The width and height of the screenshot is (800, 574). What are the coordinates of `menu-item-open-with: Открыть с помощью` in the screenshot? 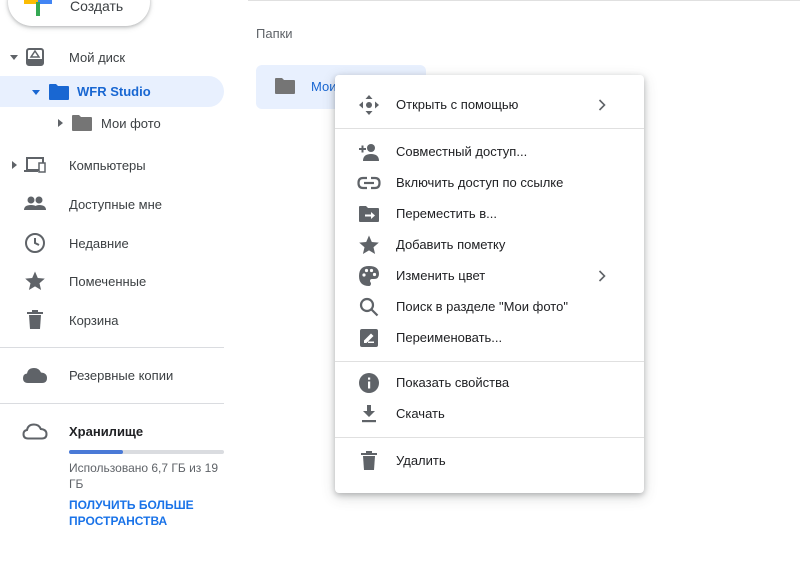 It's located at (489, 104).